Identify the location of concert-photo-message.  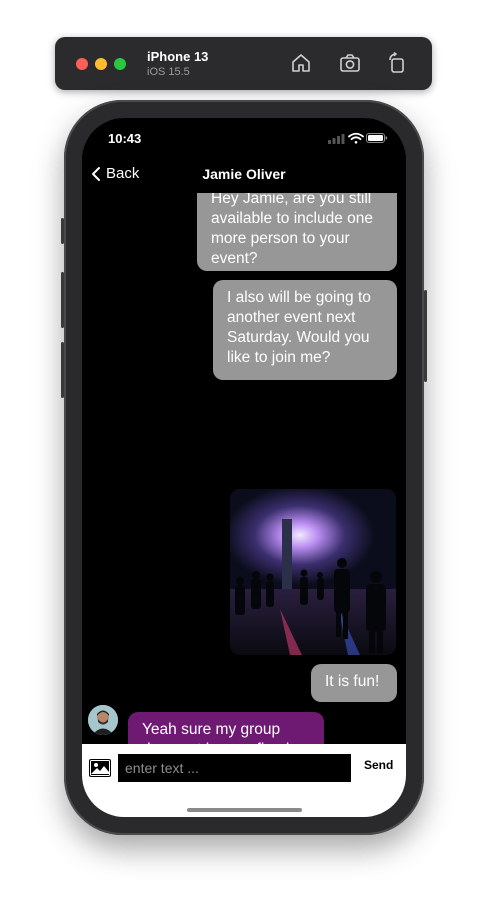
(313, 572).